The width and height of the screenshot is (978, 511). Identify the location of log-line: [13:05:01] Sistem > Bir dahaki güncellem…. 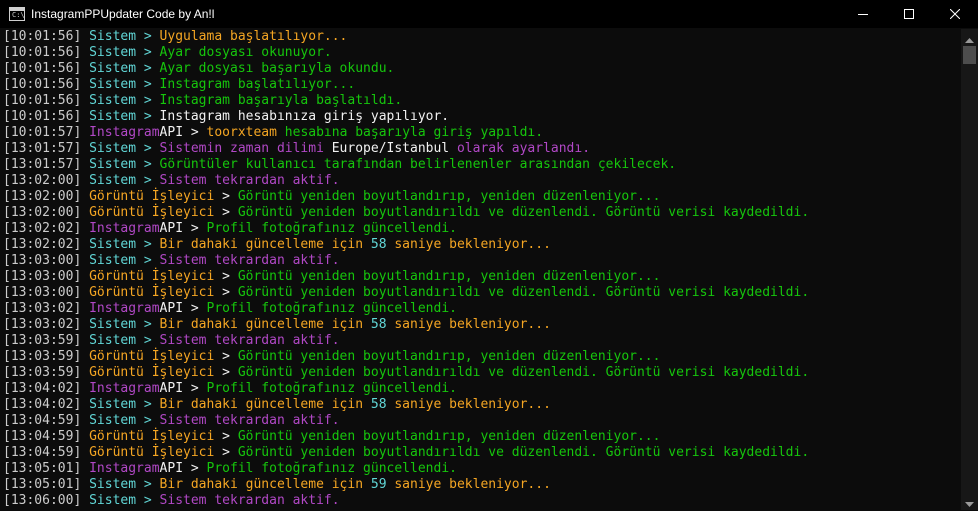
(480, 485).